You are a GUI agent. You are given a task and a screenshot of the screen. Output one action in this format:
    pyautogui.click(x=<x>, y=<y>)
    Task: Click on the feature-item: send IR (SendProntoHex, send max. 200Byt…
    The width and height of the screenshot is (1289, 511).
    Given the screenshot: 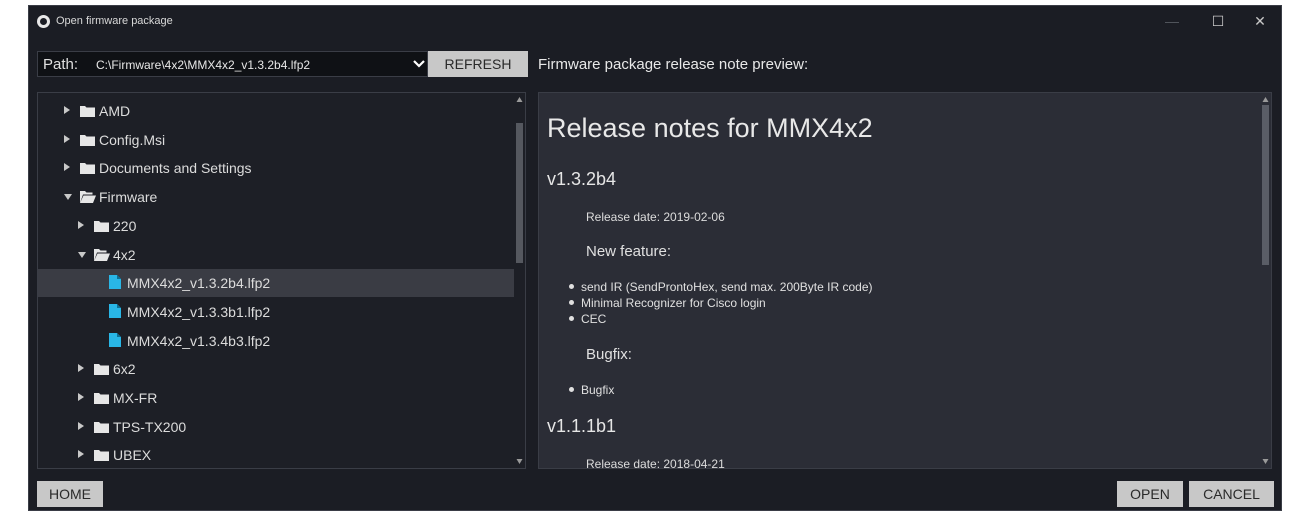 What is the action you would take?
    pyautogui.click(x=721, y=287)
    